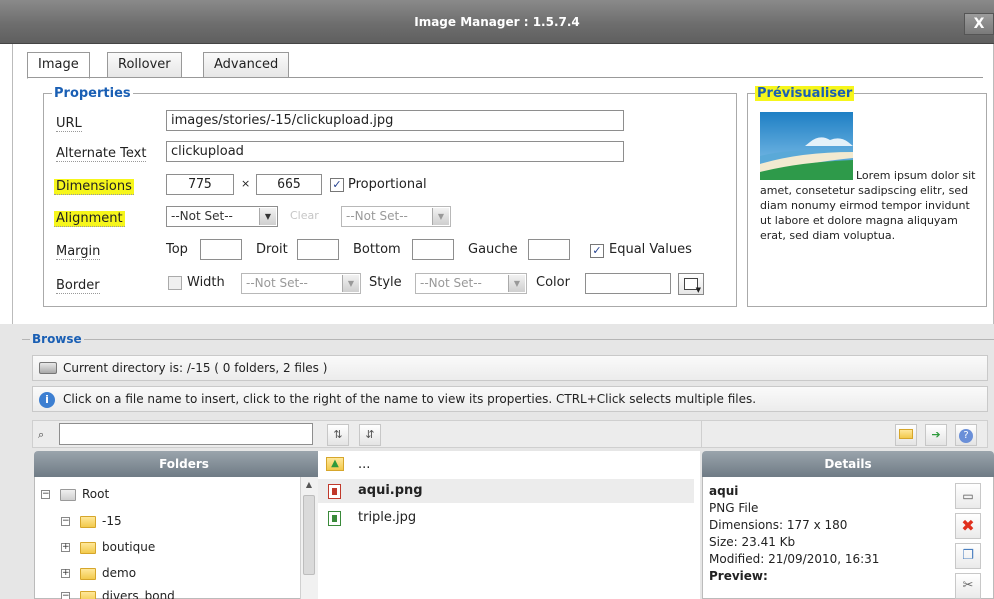 Image resolution: width=994 pixels, height=599 pixels. What do you see at coordinates (272, 249) in the screenshot?
I see `margin-right-label: Droit` at bounding box center [272, 249].